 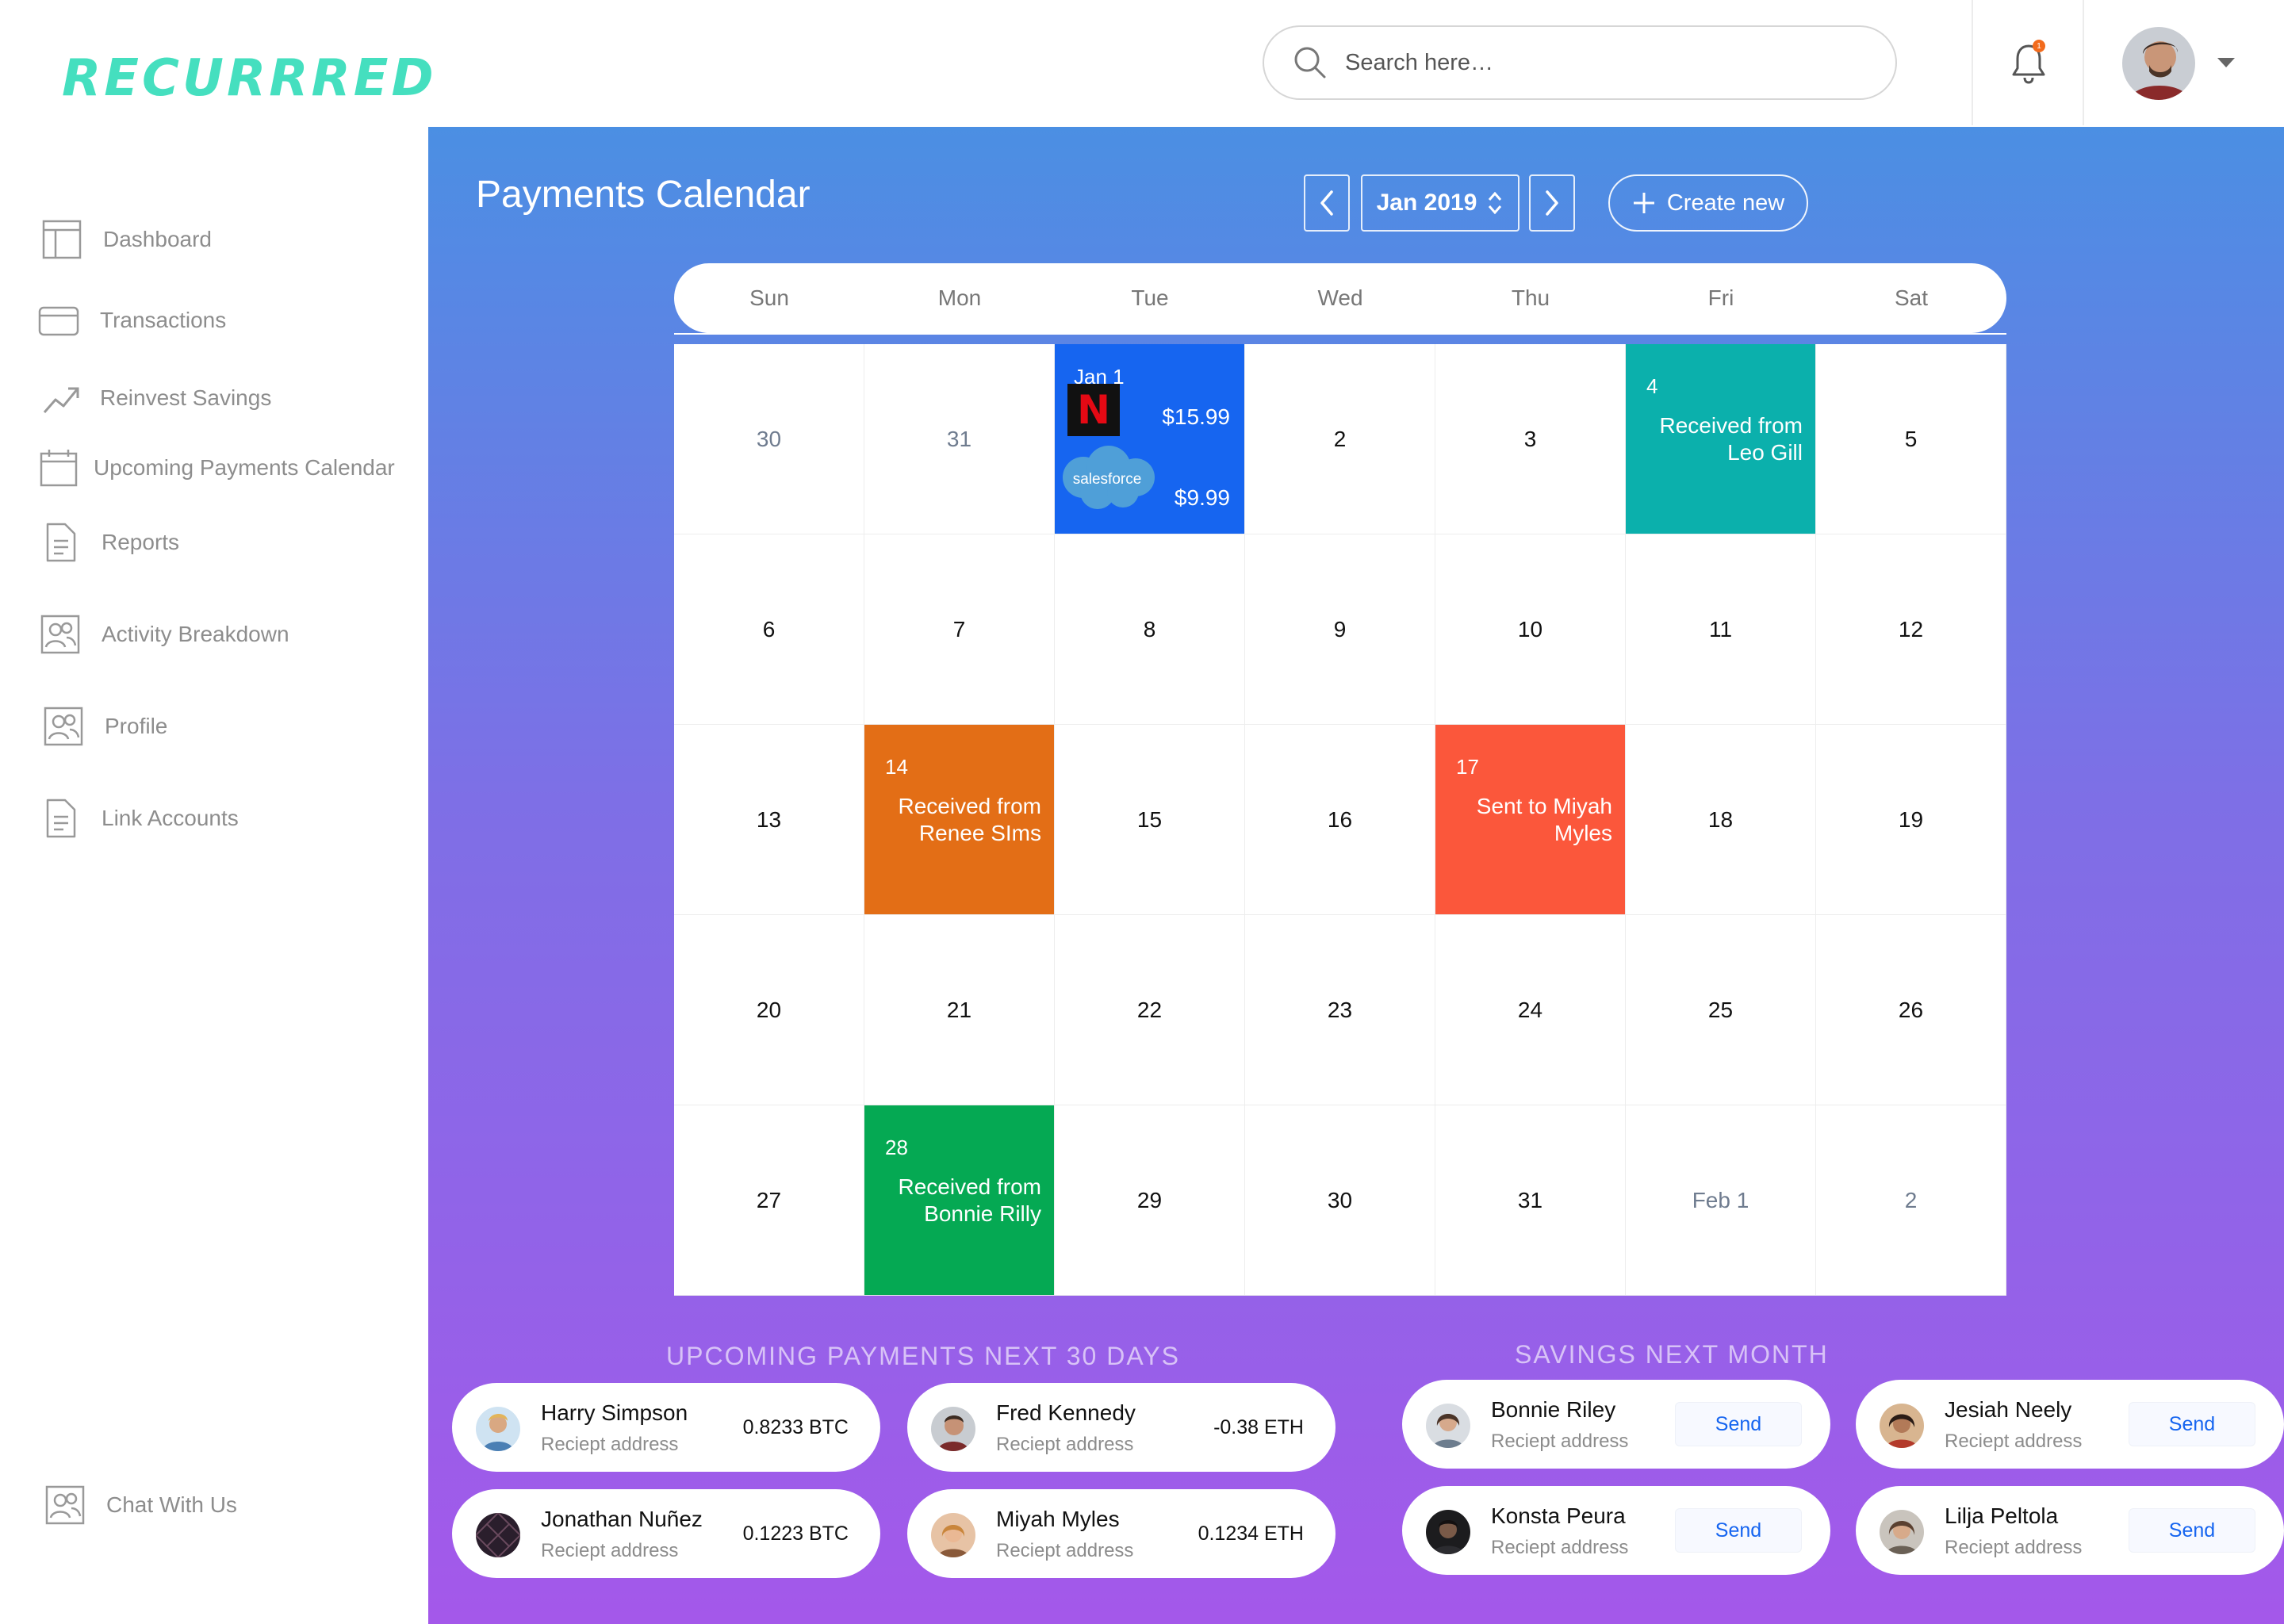 What do you see at coordinates (1731, 425) in the screenshot?
I see `event-line: Received from` at bounding box center [1731, 425].